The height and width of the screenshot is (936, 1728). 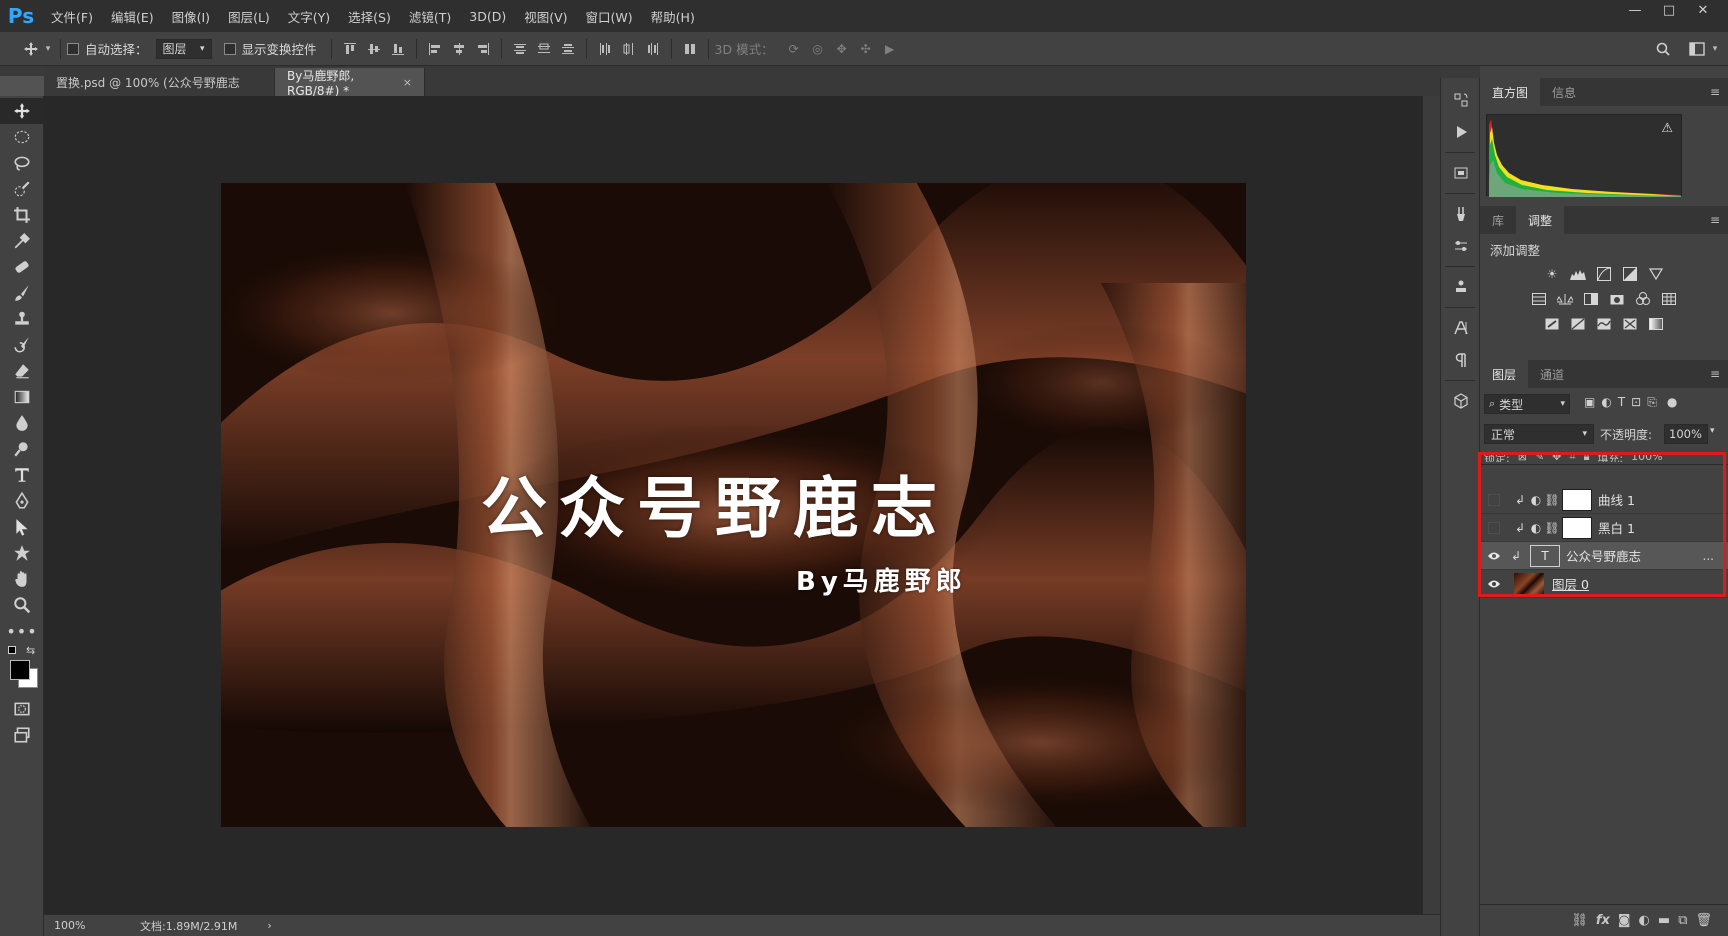 I want to click on tab-close-icon: ×, so click(x=407, y=82).